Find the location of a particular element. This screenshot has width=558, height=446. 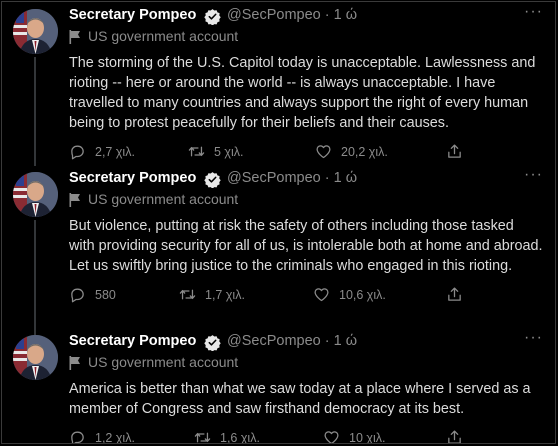

like-button: 10,6 χιλ. is located at coordinates (349, 294).